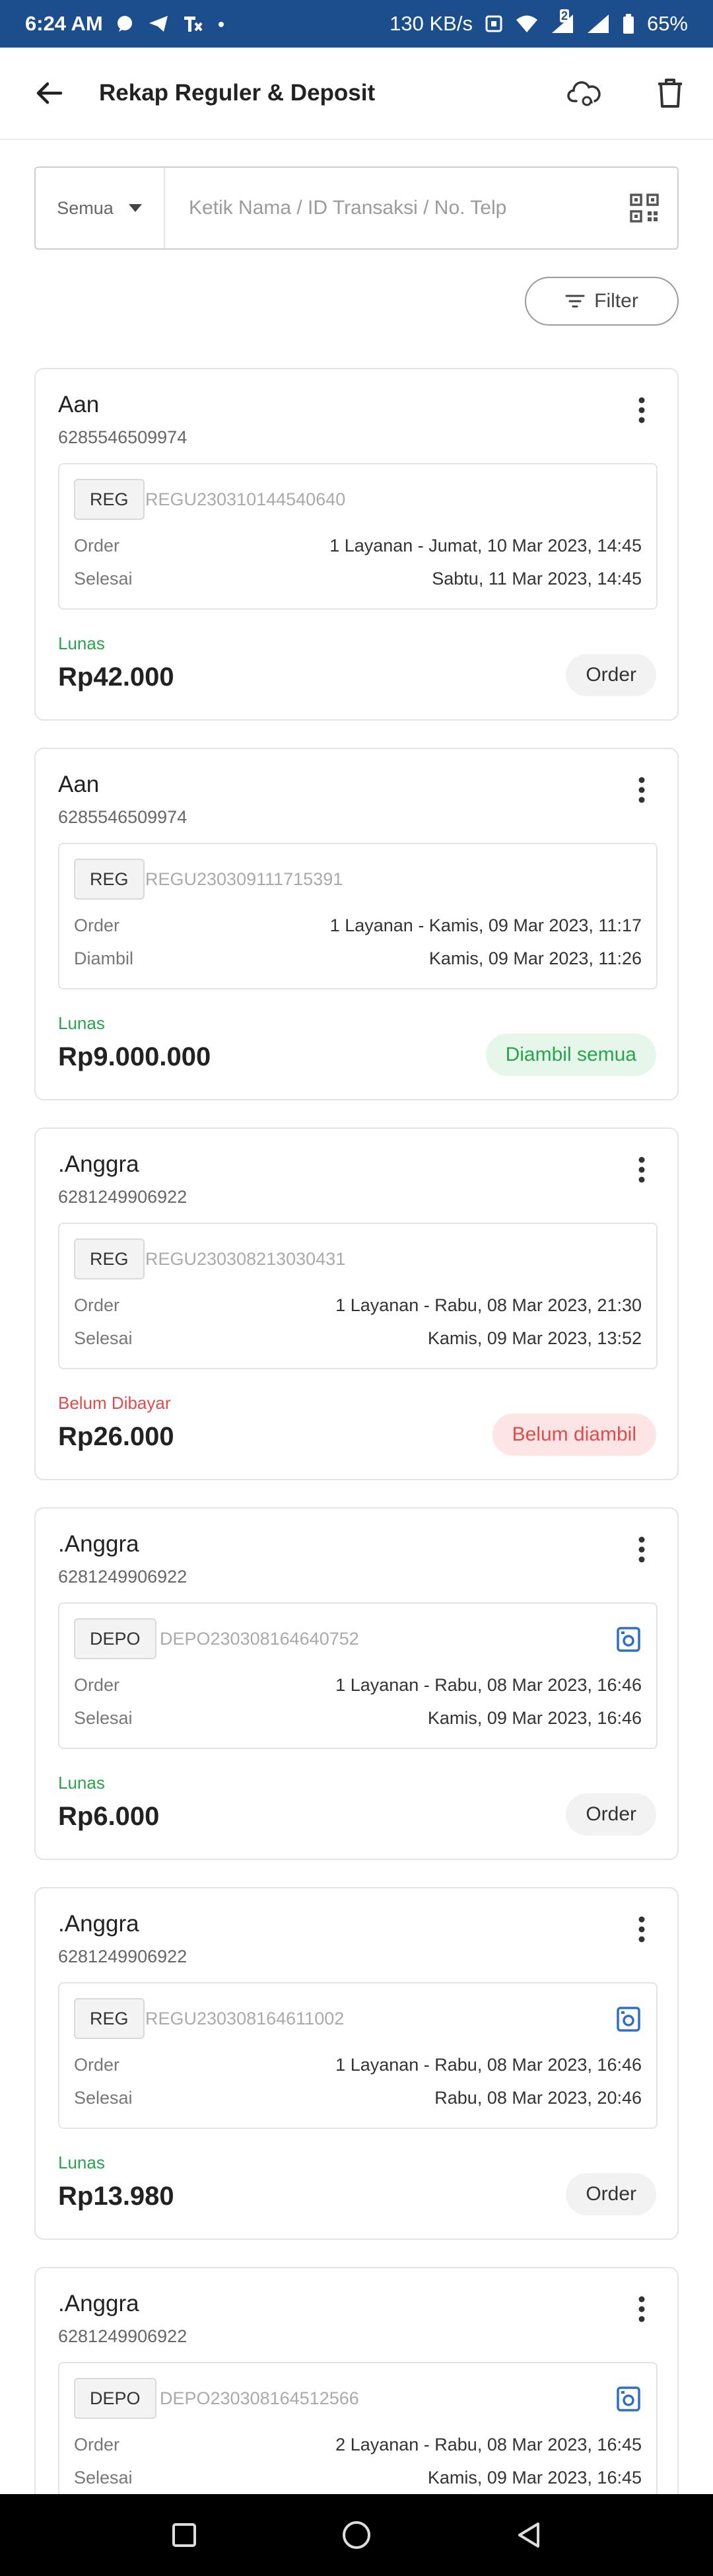 Image resolution: width=713 pixels, height=2576 pixels. I want to click on payment-status: Belum Dibayar, so click(114, 1403).